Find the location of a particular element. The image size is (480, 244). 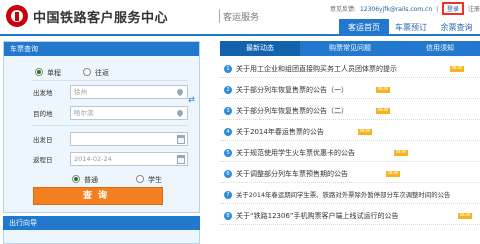

news-number: 6 is located at coordinates (228, 174).